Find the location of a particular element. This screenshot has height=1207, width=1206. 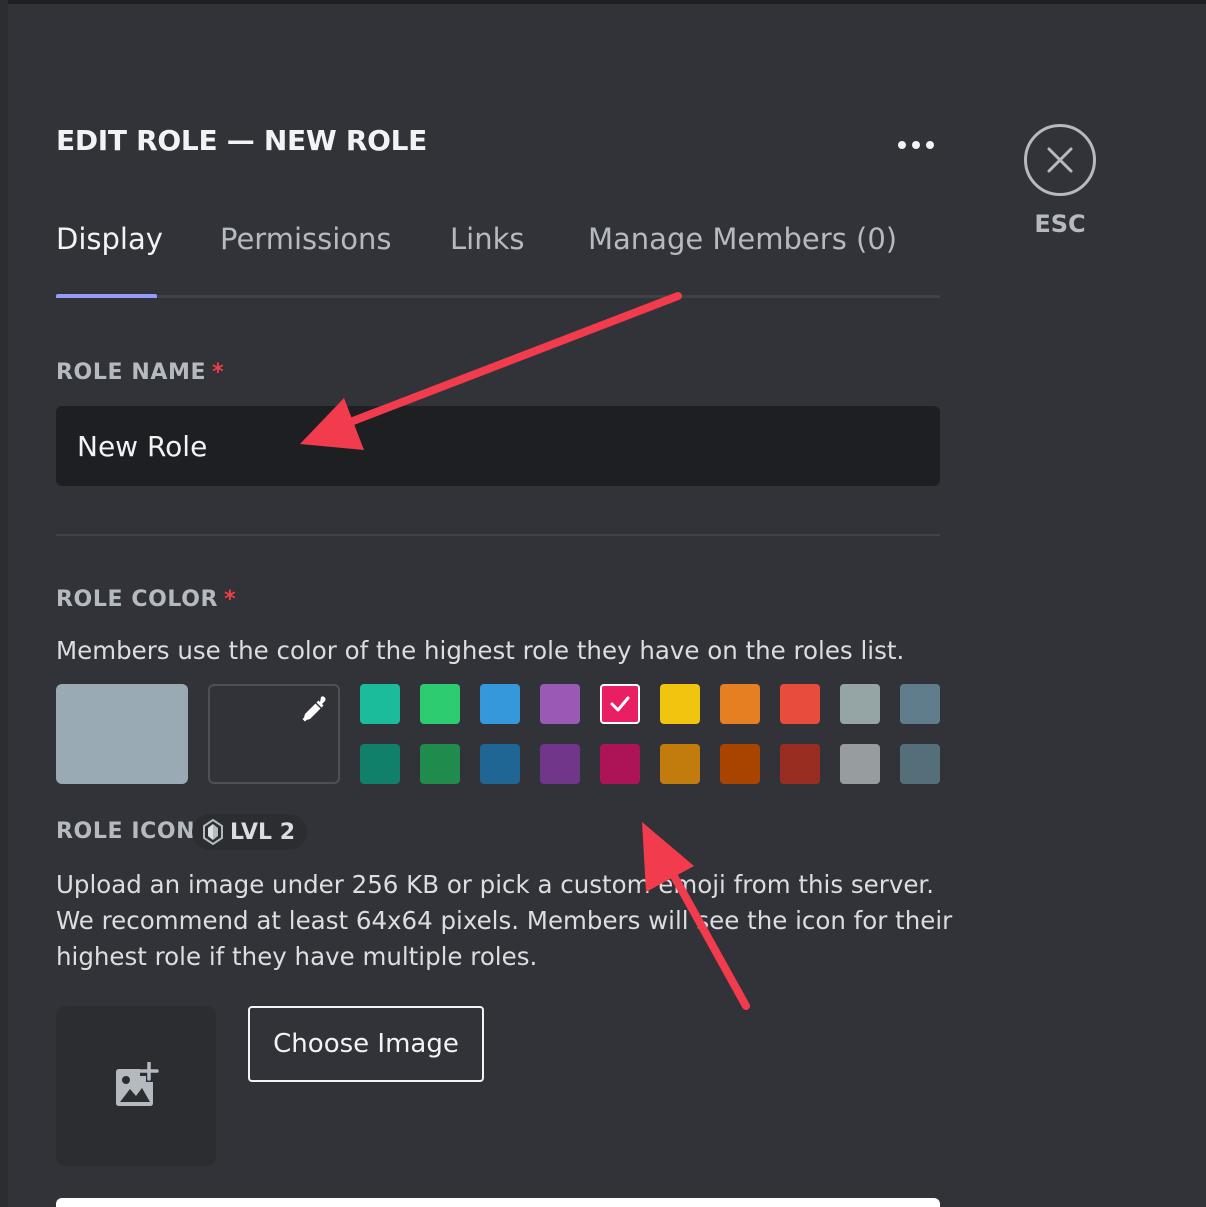

page-title: EDIT ROLE — NEW ROLE is located at coordinates (241, 140).